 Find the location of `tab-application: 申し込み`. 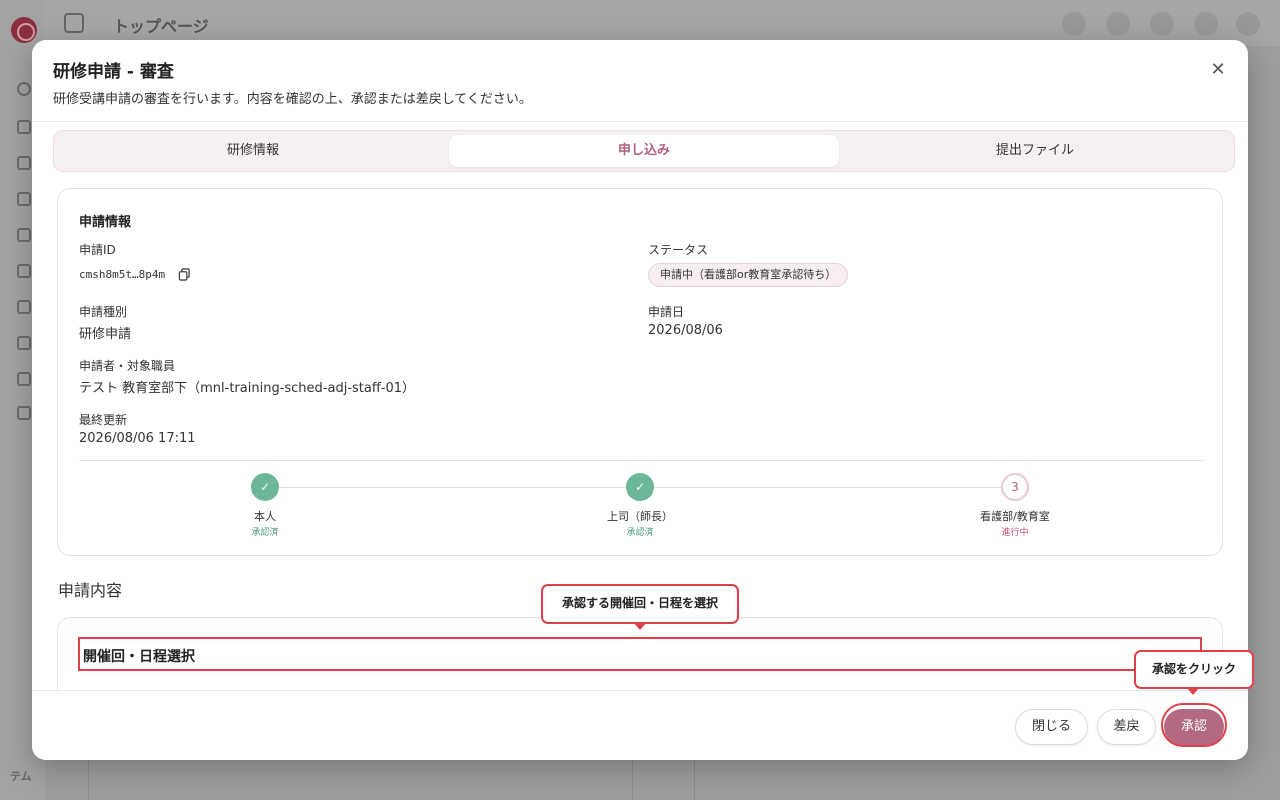

tab-application: 申し込み is located at coordinates (644, 151).